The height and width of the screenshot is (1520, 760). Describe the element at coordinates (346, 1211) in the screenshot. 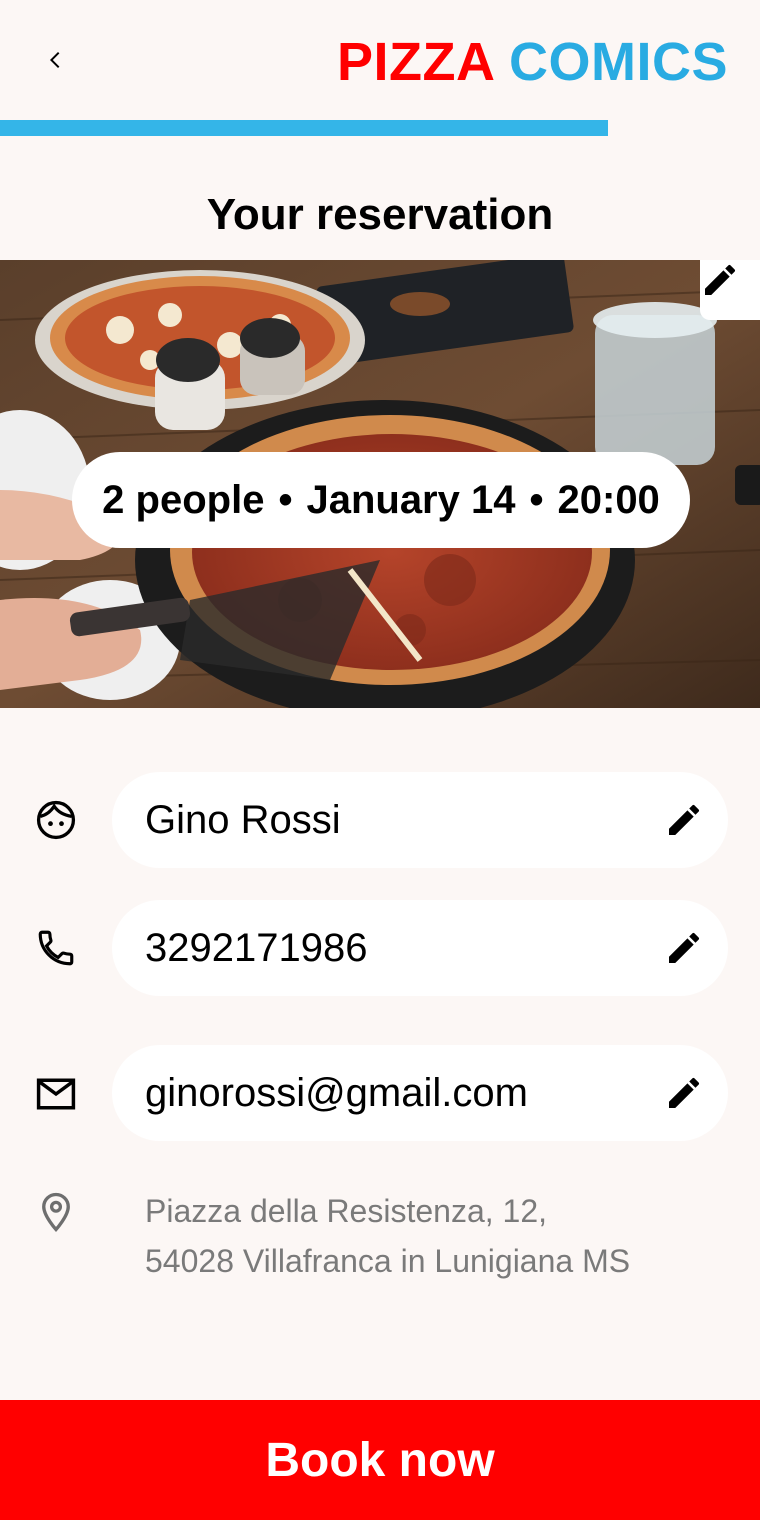

I see `address-line-1: Piazza della Resistenza, 12,` at that location.